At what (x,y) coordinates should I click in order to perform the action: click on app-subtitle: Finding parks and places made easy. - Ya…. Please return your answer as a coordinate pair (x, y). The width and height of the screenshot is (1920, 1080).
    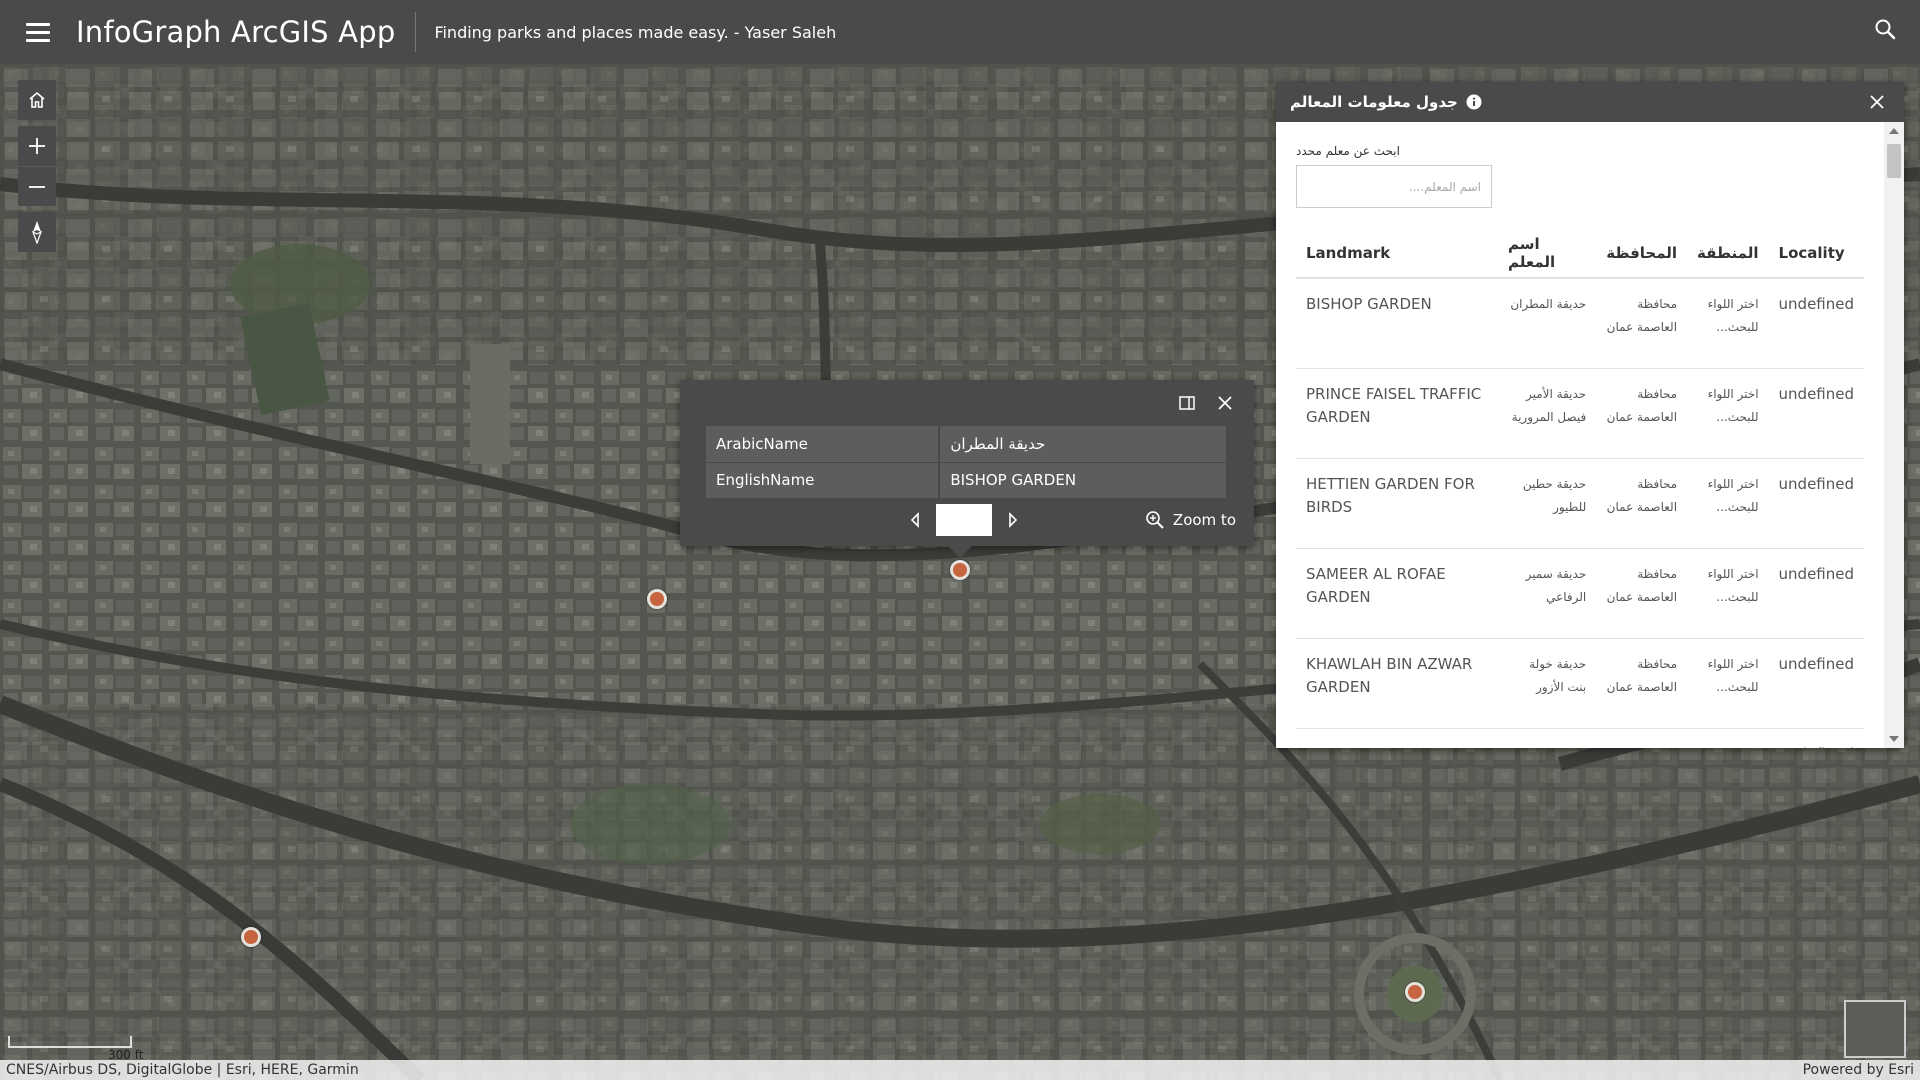
    Looking at the image, I should click on (635, 32).